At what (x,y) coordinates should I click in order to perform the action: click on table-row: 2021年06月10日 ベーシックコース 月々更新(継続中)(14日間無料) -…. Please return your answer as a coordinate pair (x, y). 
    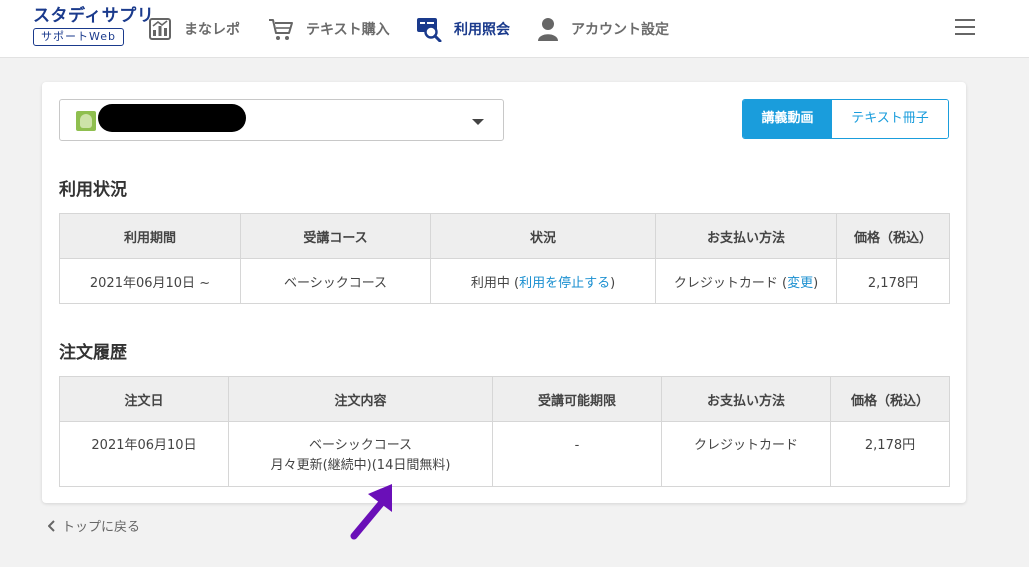
    Looking at the image, I should click on (504, 454).